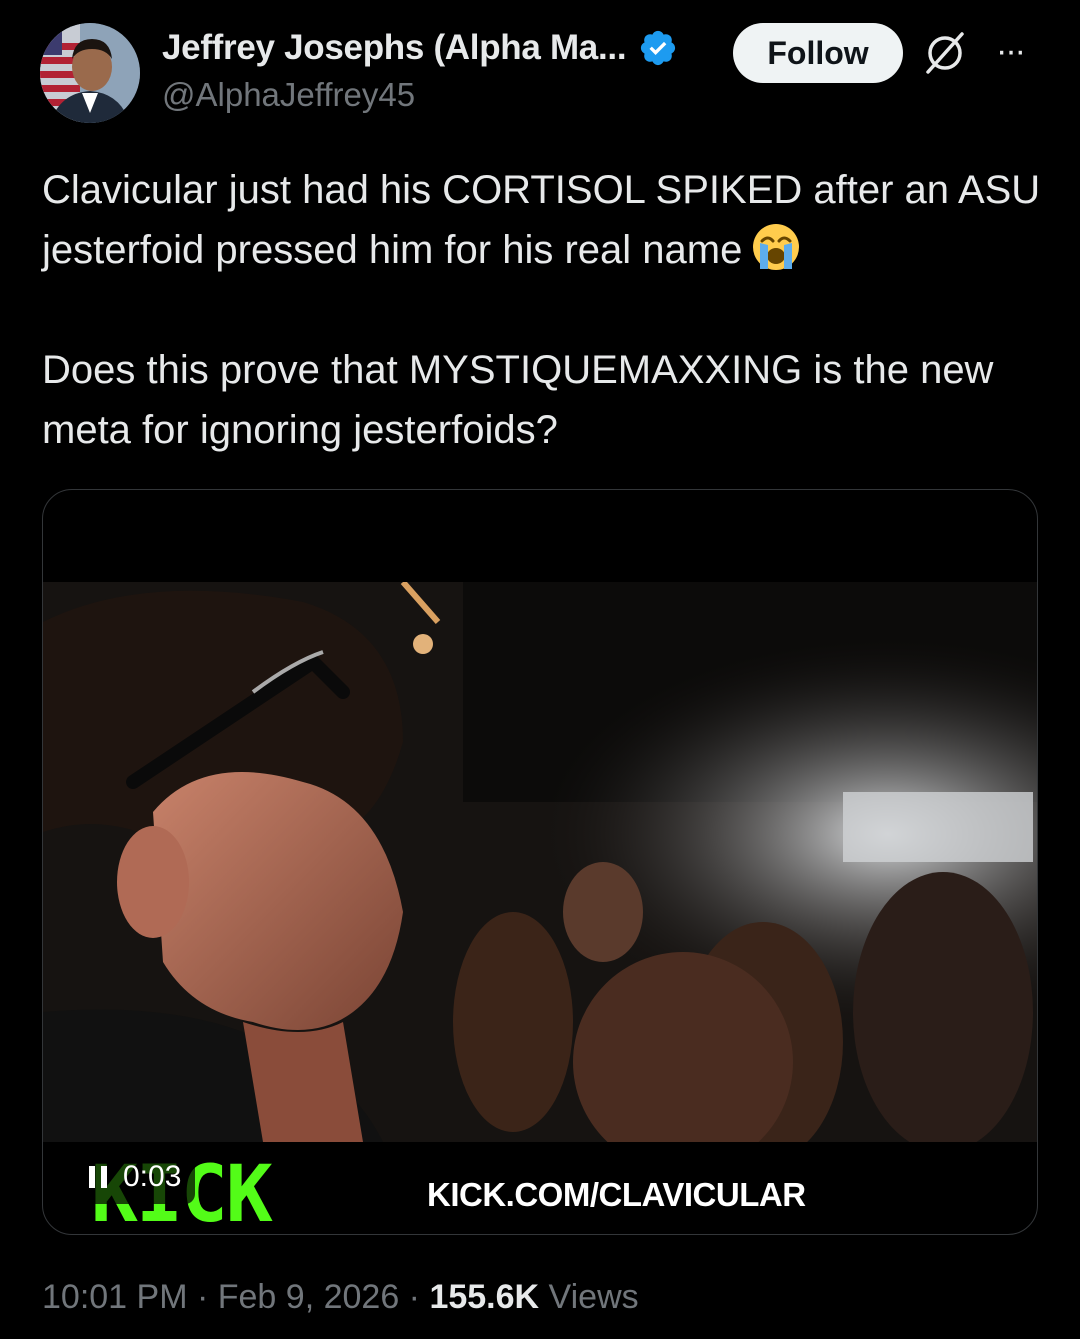 This screenshot has height=1339, width=1080. I want to click on video-timestamp: 0:03, so click(152, 1176).